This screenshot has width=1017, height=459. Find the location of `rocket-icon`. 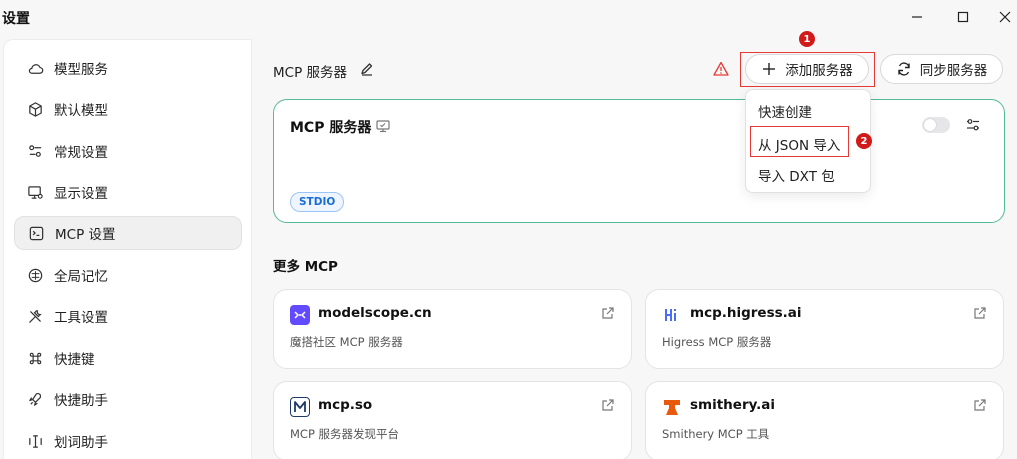

rocket-icon is located at coordinates (35, 399).